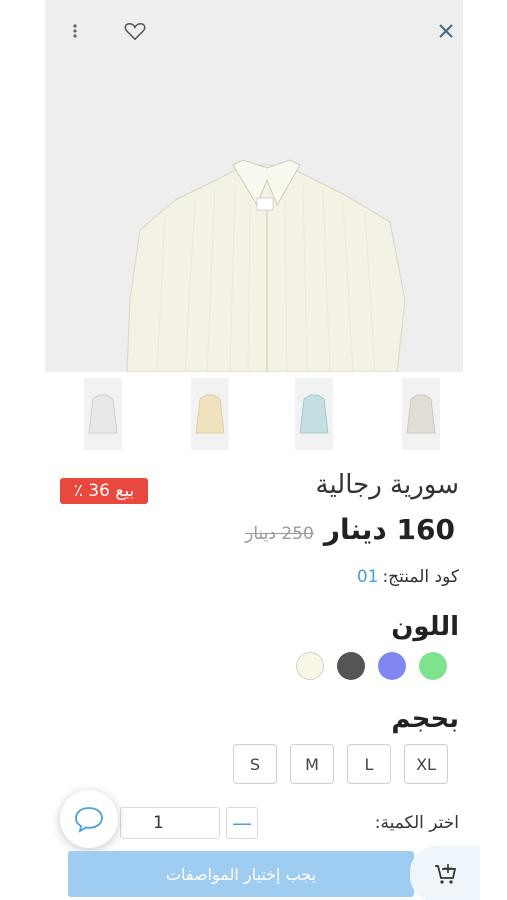  Describe the element at coordinates (103, 414) in the screenshot. I see `thumbnail-white-stripe` at that location.